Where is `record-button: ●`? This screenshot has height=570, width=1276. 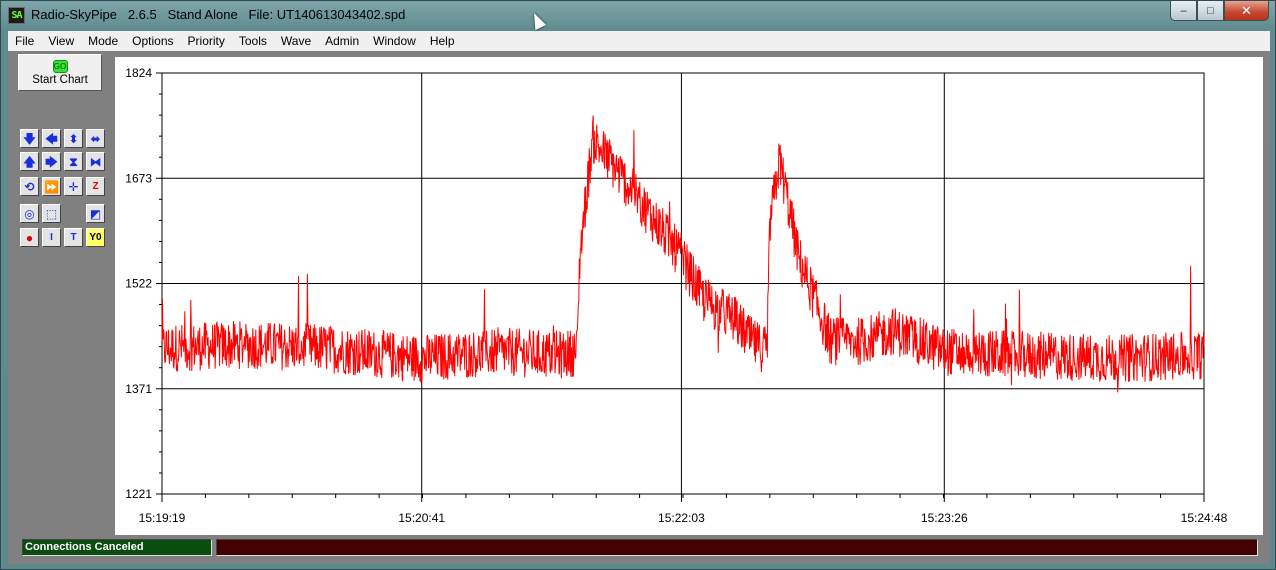 record-button: ● is located at coordinates (29, 237).